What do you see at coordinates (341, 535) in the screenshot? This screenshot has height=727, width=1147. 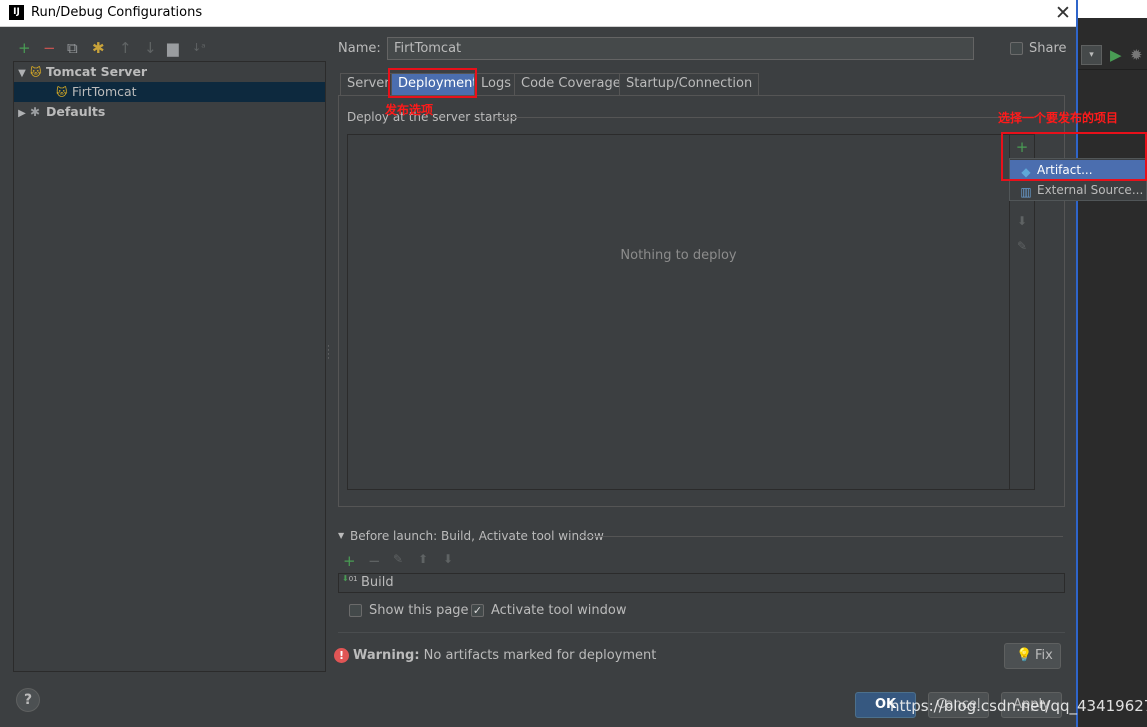 I see `before-launch-toggle-icon: ▼` at bounding box center [341, 535].